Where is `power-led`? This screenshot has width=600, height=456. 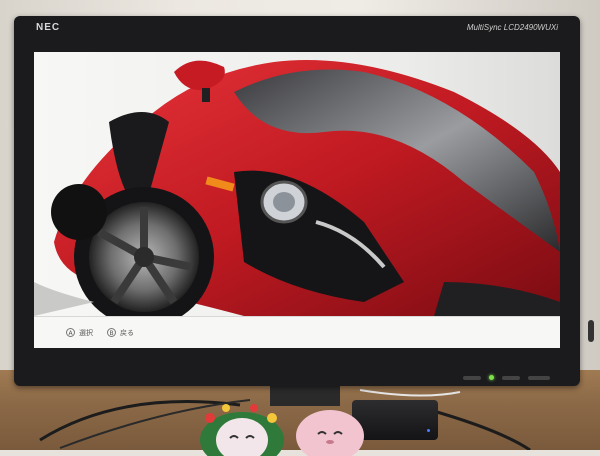
power-led is located at coordinates (491, 377).